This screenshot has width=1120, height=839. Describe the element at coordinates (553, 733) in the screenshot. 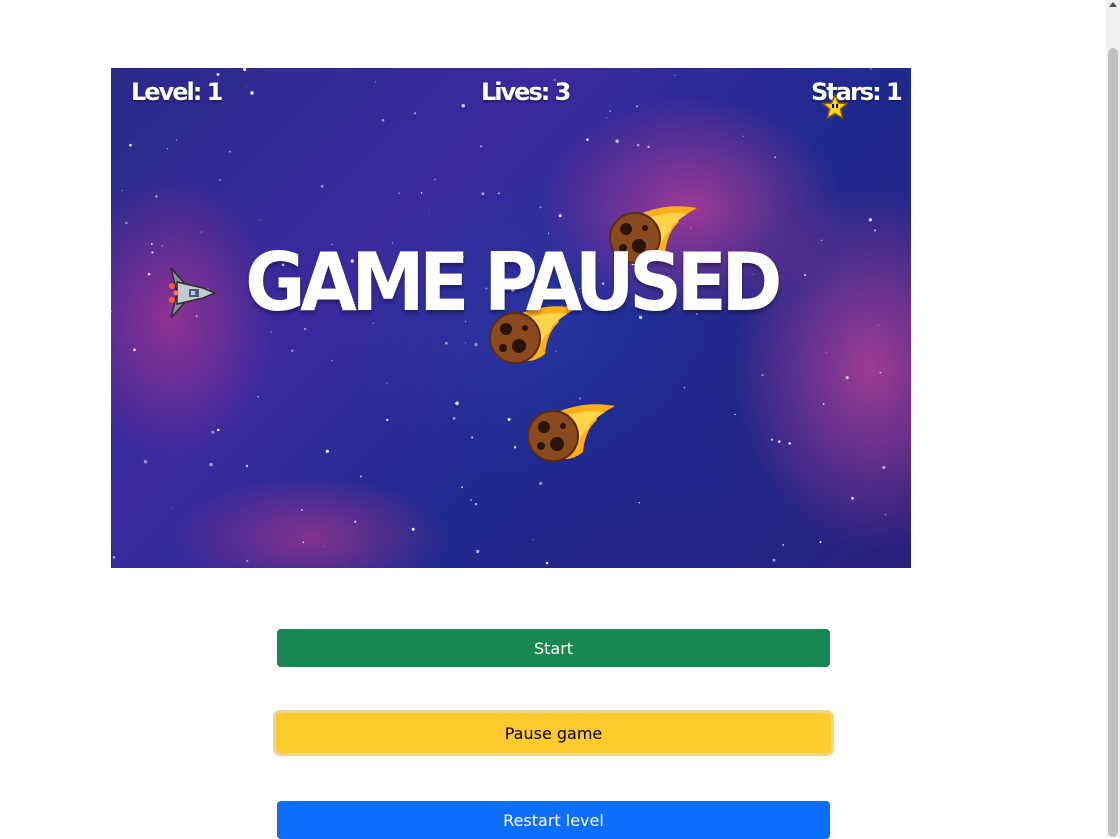

I see `pause-game-button: Pause game` at that location.